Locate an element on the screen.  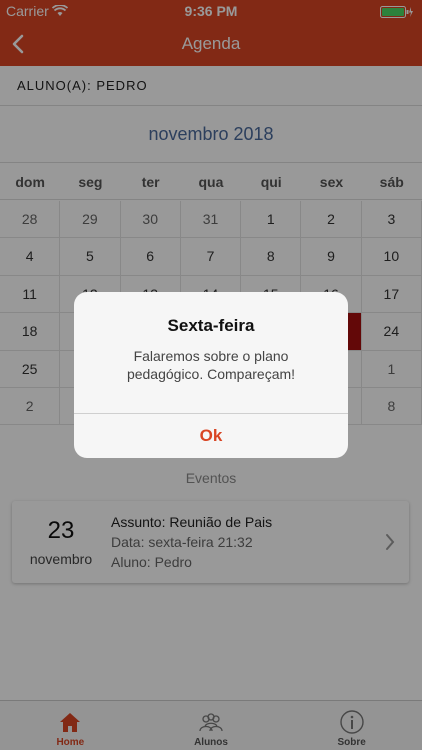
ok-button: Ok is located at coordinates (211, 436).